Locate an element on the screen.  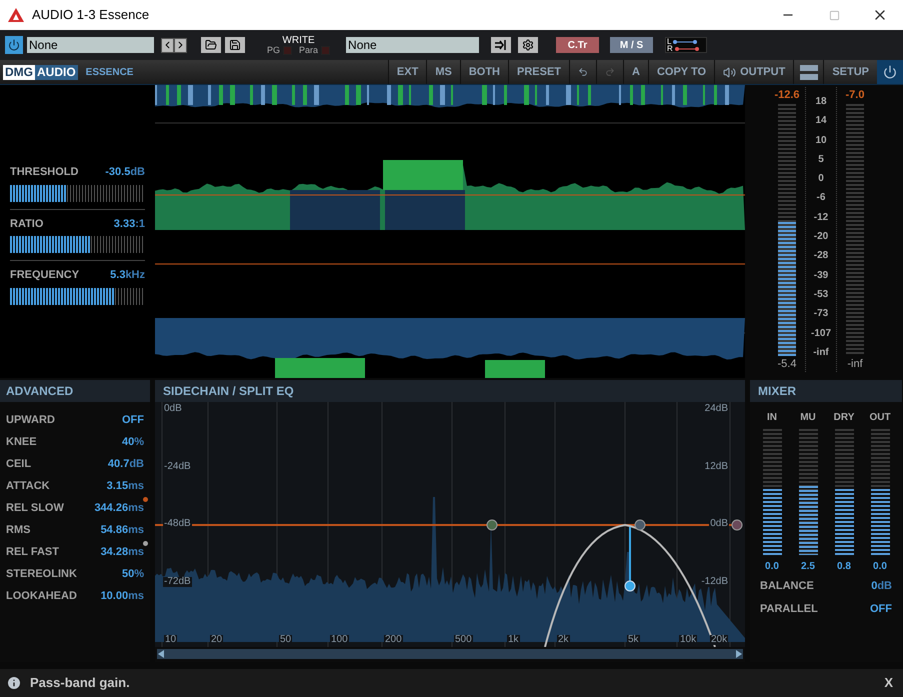
scale-label: 18 is located at coordinates (821, 102).